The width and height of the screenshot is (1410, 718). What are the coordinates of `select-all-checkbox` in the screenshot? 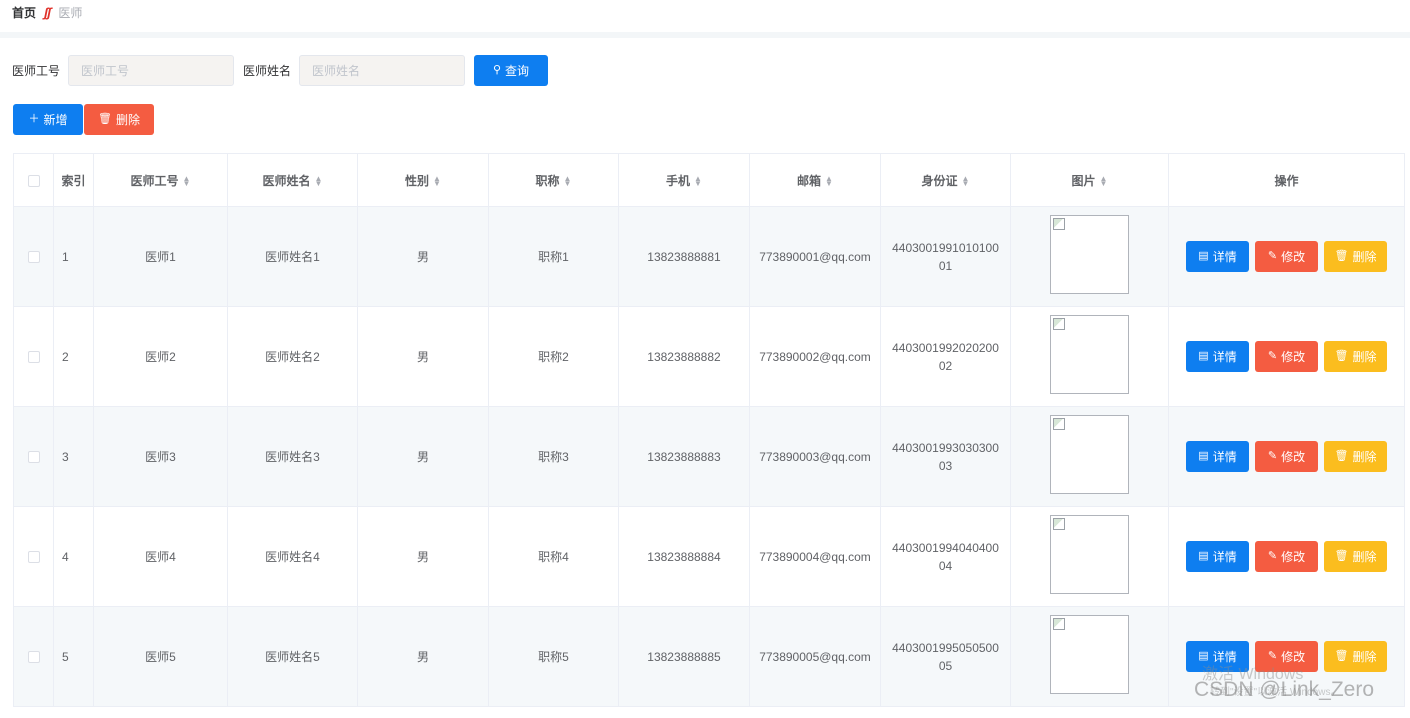 It's located at (33, 180).